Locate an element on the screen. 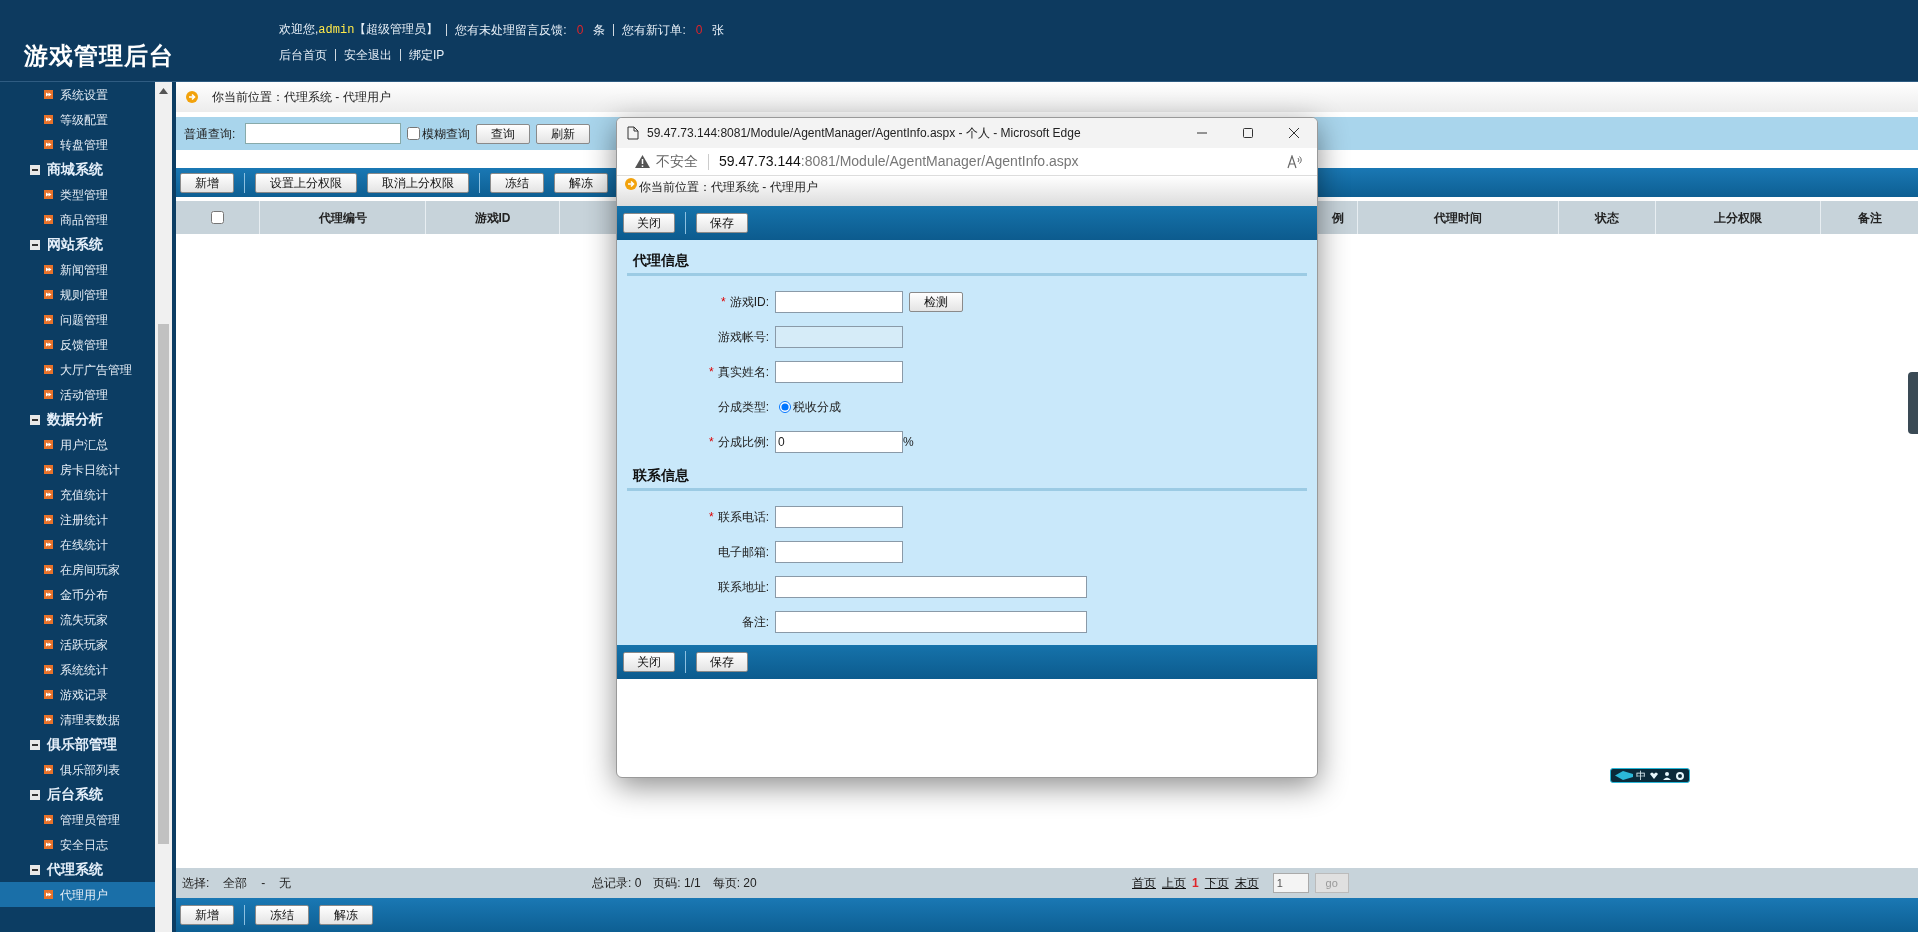  column-header: 代理时间 is located at coordinates (1458, 218).